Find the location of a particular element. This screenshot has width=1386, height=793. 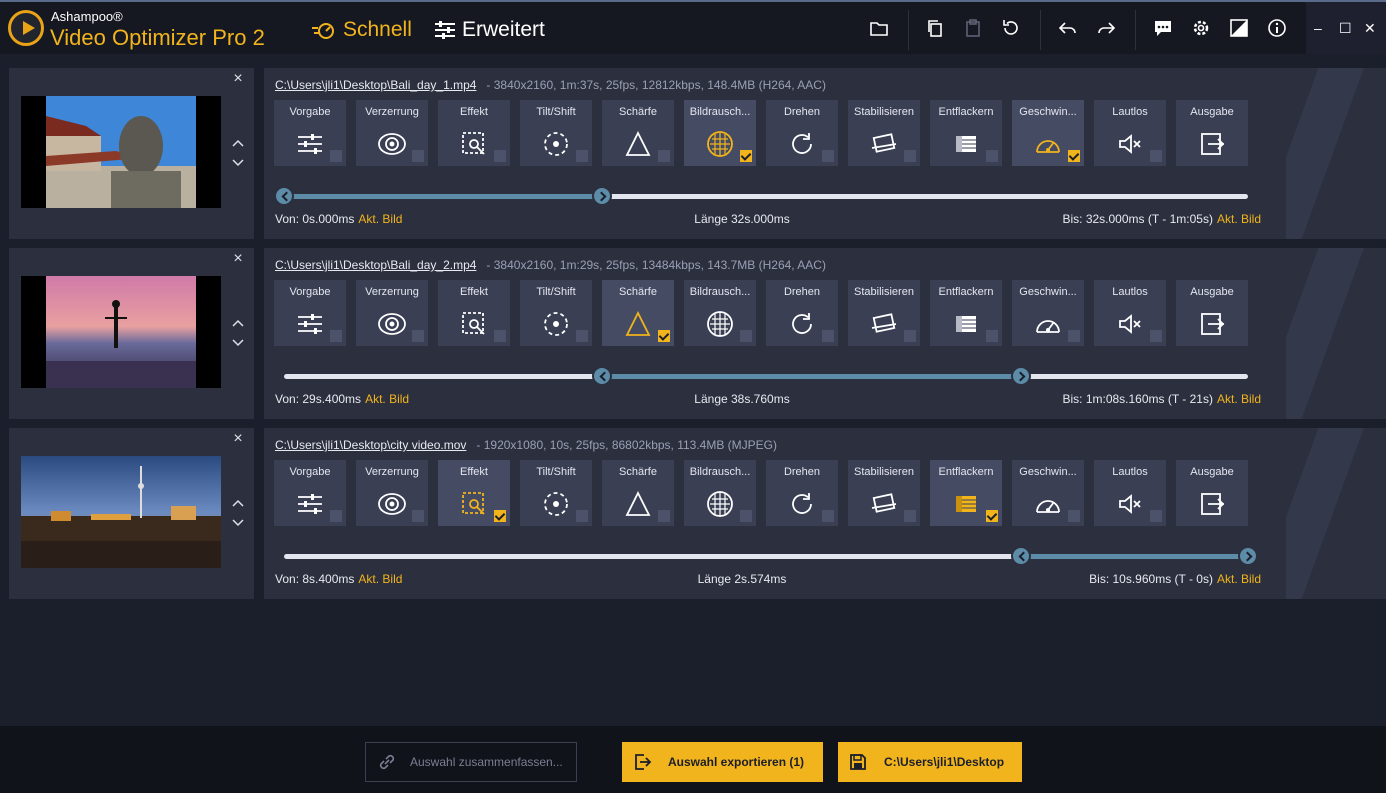

paste-icon is located at coordinates (973, 28).